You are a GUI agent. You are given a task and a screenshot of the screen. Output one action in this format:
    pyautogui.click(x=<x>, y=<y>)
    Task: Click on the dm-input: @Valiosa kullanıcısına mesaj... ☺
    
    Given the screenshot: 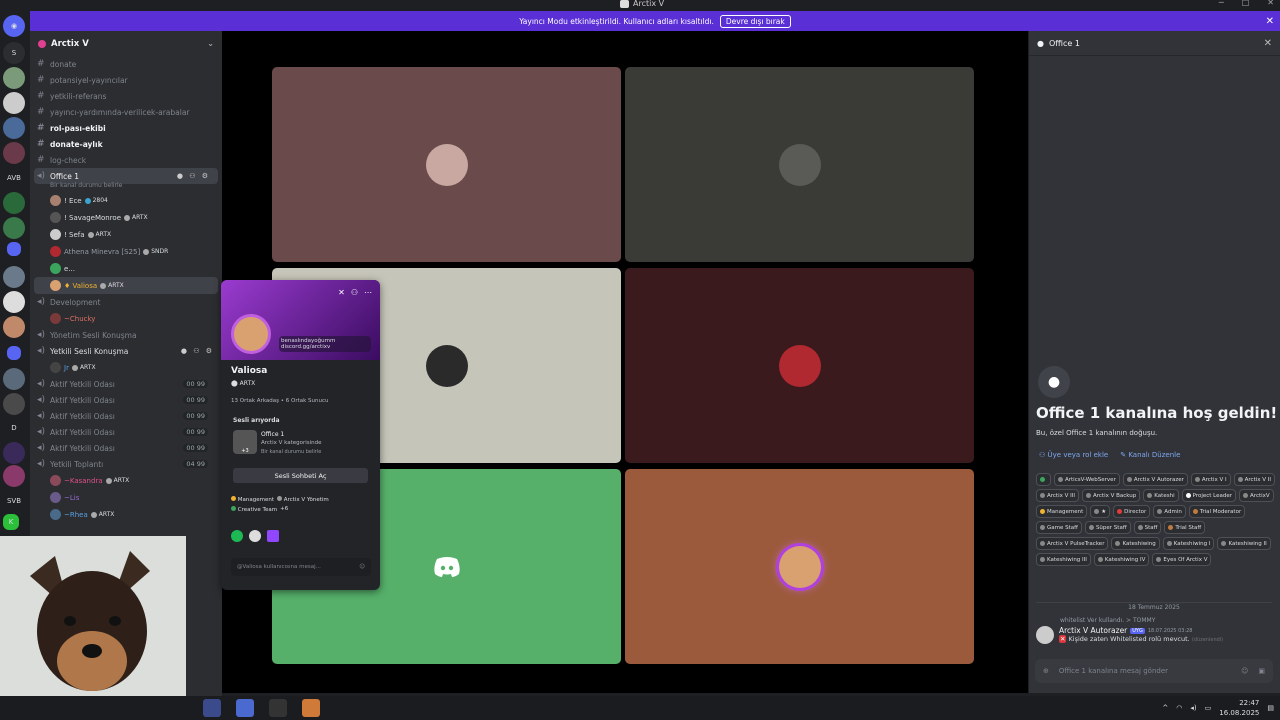 What is the action you would take?
    pyautogui.click(x=301, y=567)
    